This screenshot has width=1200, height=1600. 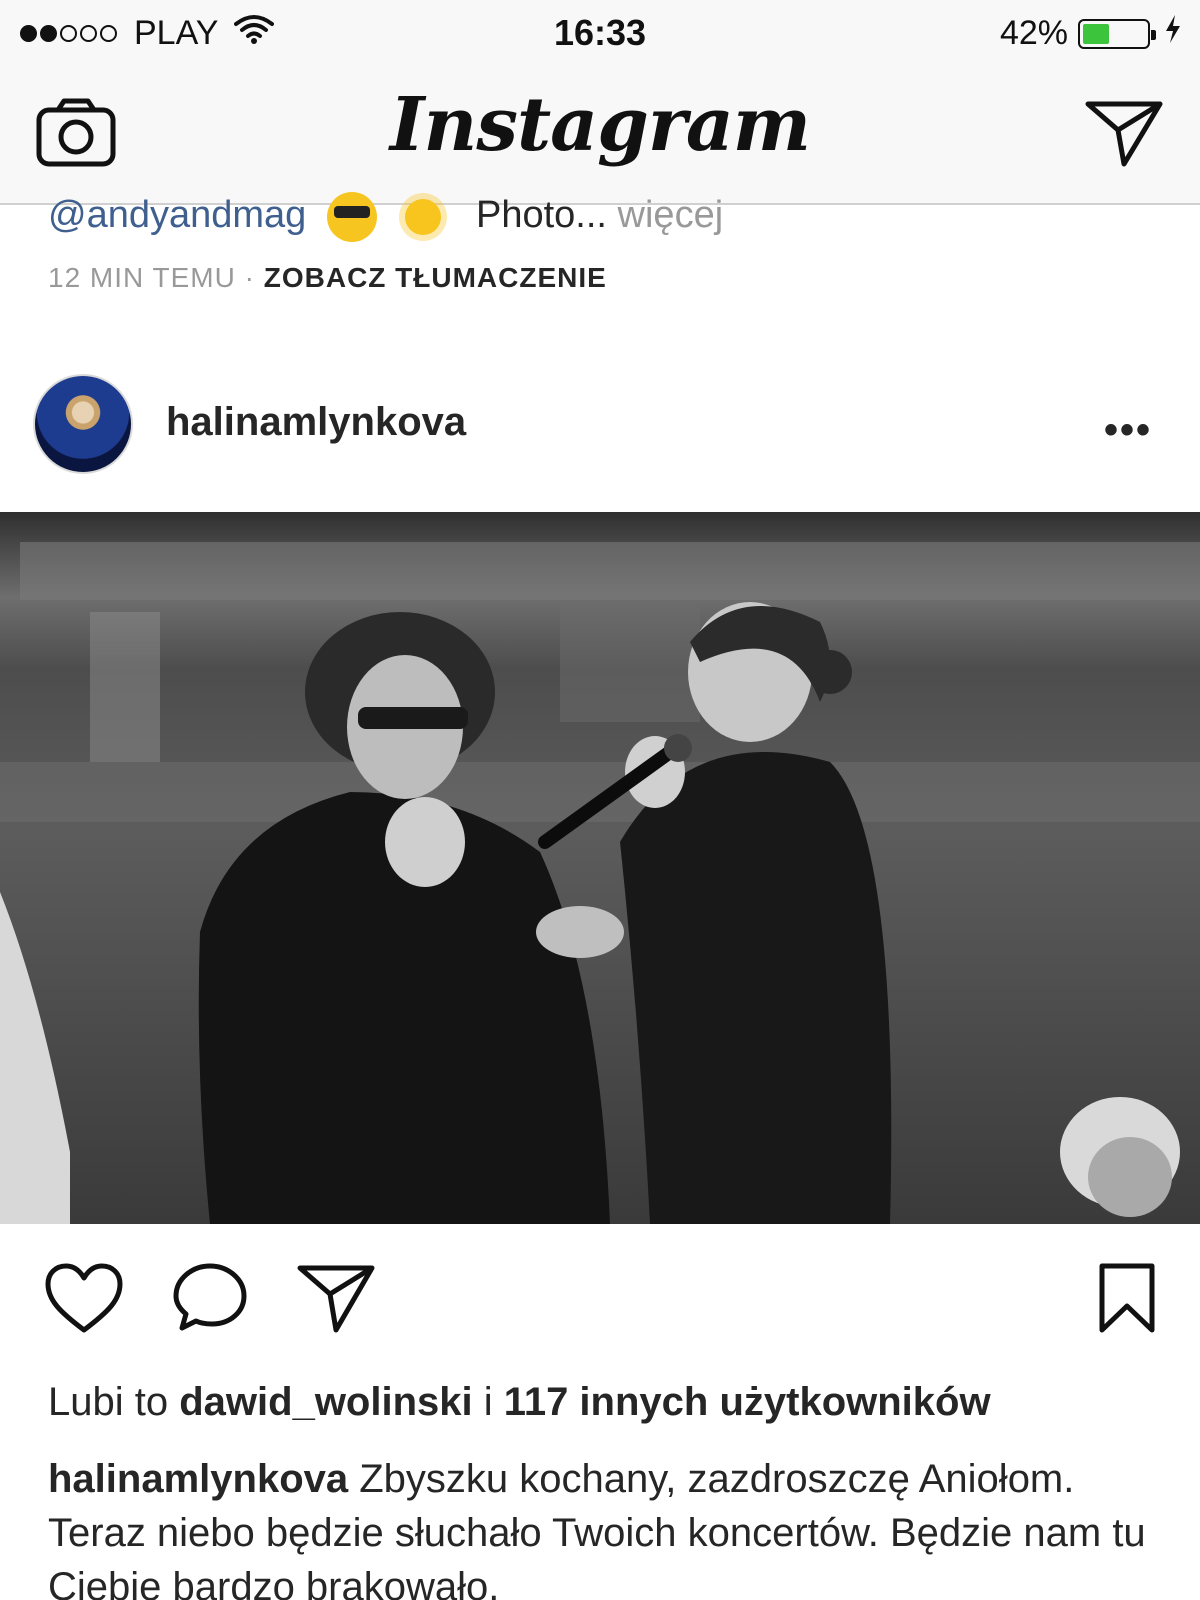 What do you see at coordinates (83, 424) in the screenshot?
I see `avatar` at bounding box center [83, 424].